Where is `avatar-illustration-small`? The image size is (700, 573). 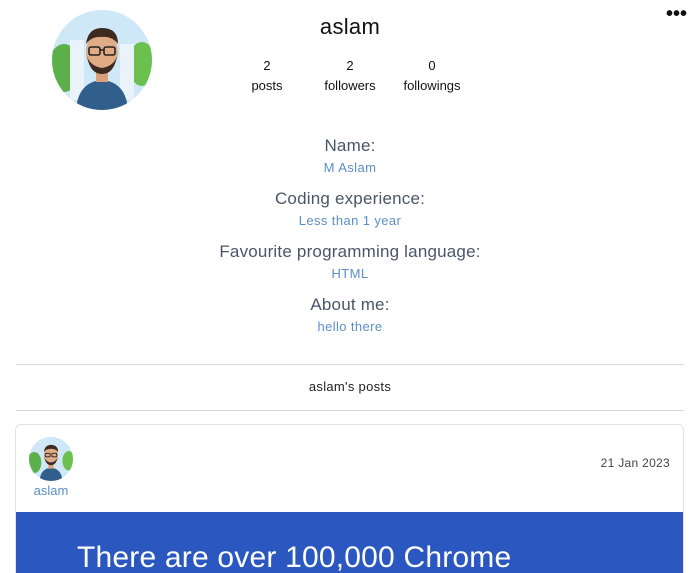 avatar-illustration-small is located at coordinates (51, 459).